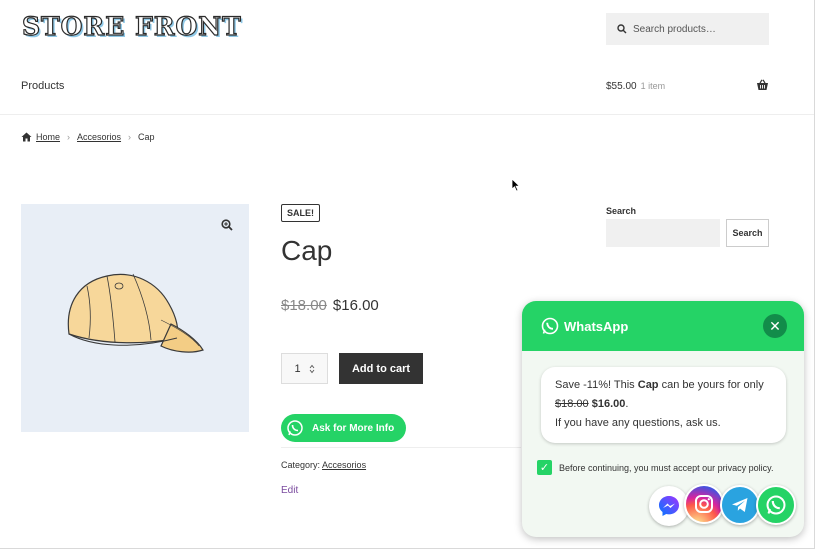  I want to click on telegram-glyph, so click(740, 505).